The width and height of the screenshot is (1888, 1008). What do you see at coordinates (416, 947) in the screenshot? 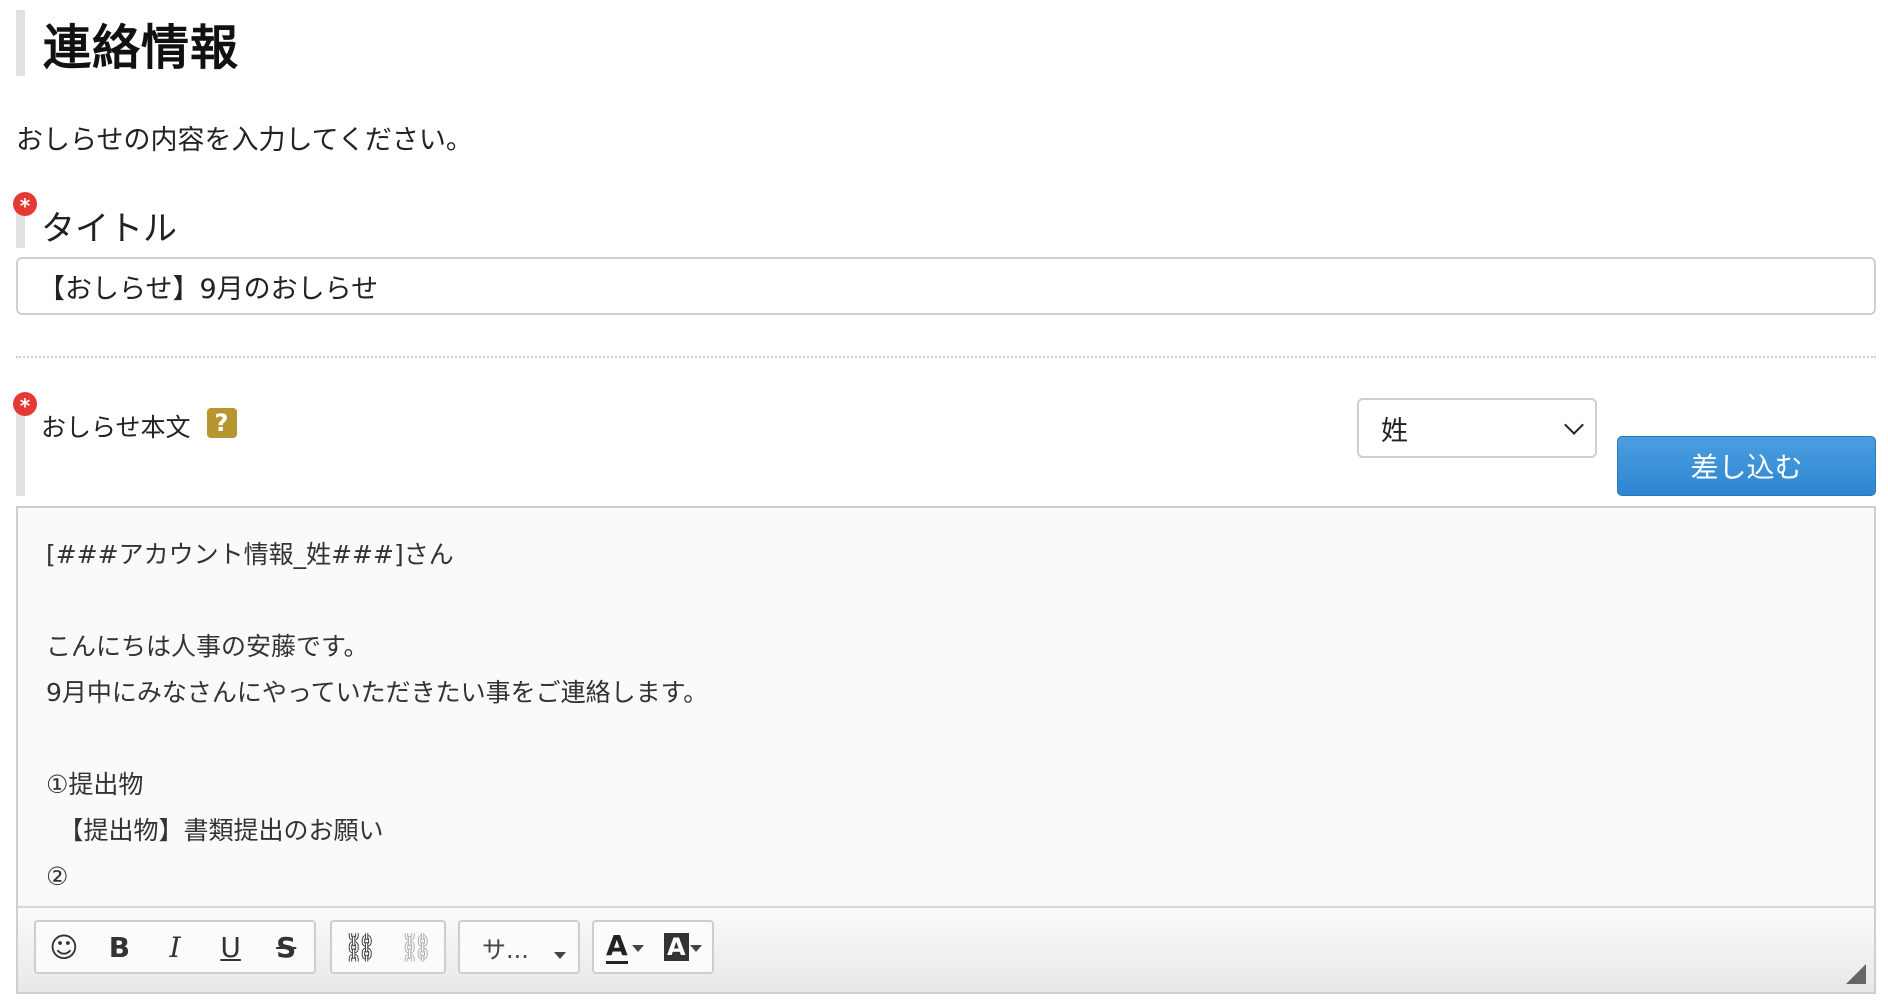
I see `unlink-icon: ⛓` at bounding box center [416, 947].